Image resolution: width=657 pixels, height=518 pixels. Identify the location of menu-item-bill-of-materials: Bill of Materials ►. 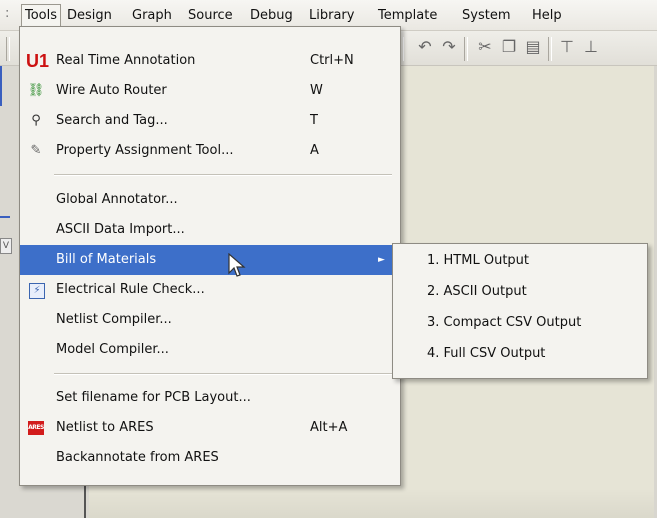
(209, 260).